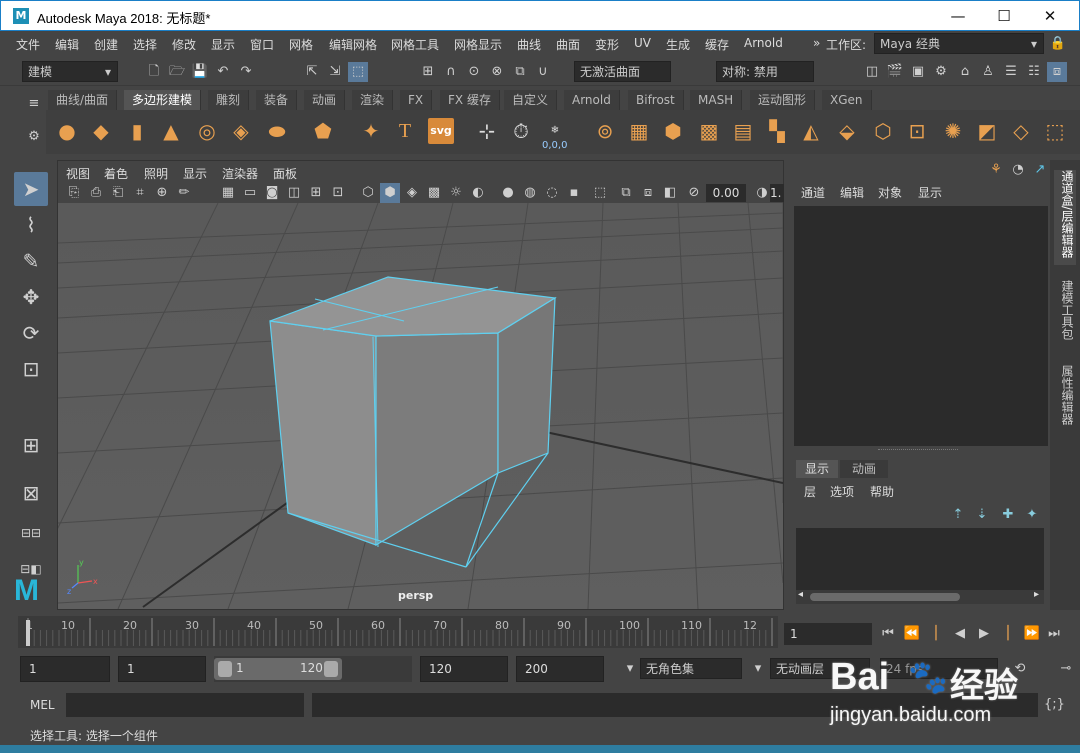  Describe the element at coordinates (810, 491) in the screenshot. I see `layer-menu-layers: 层` at that location.